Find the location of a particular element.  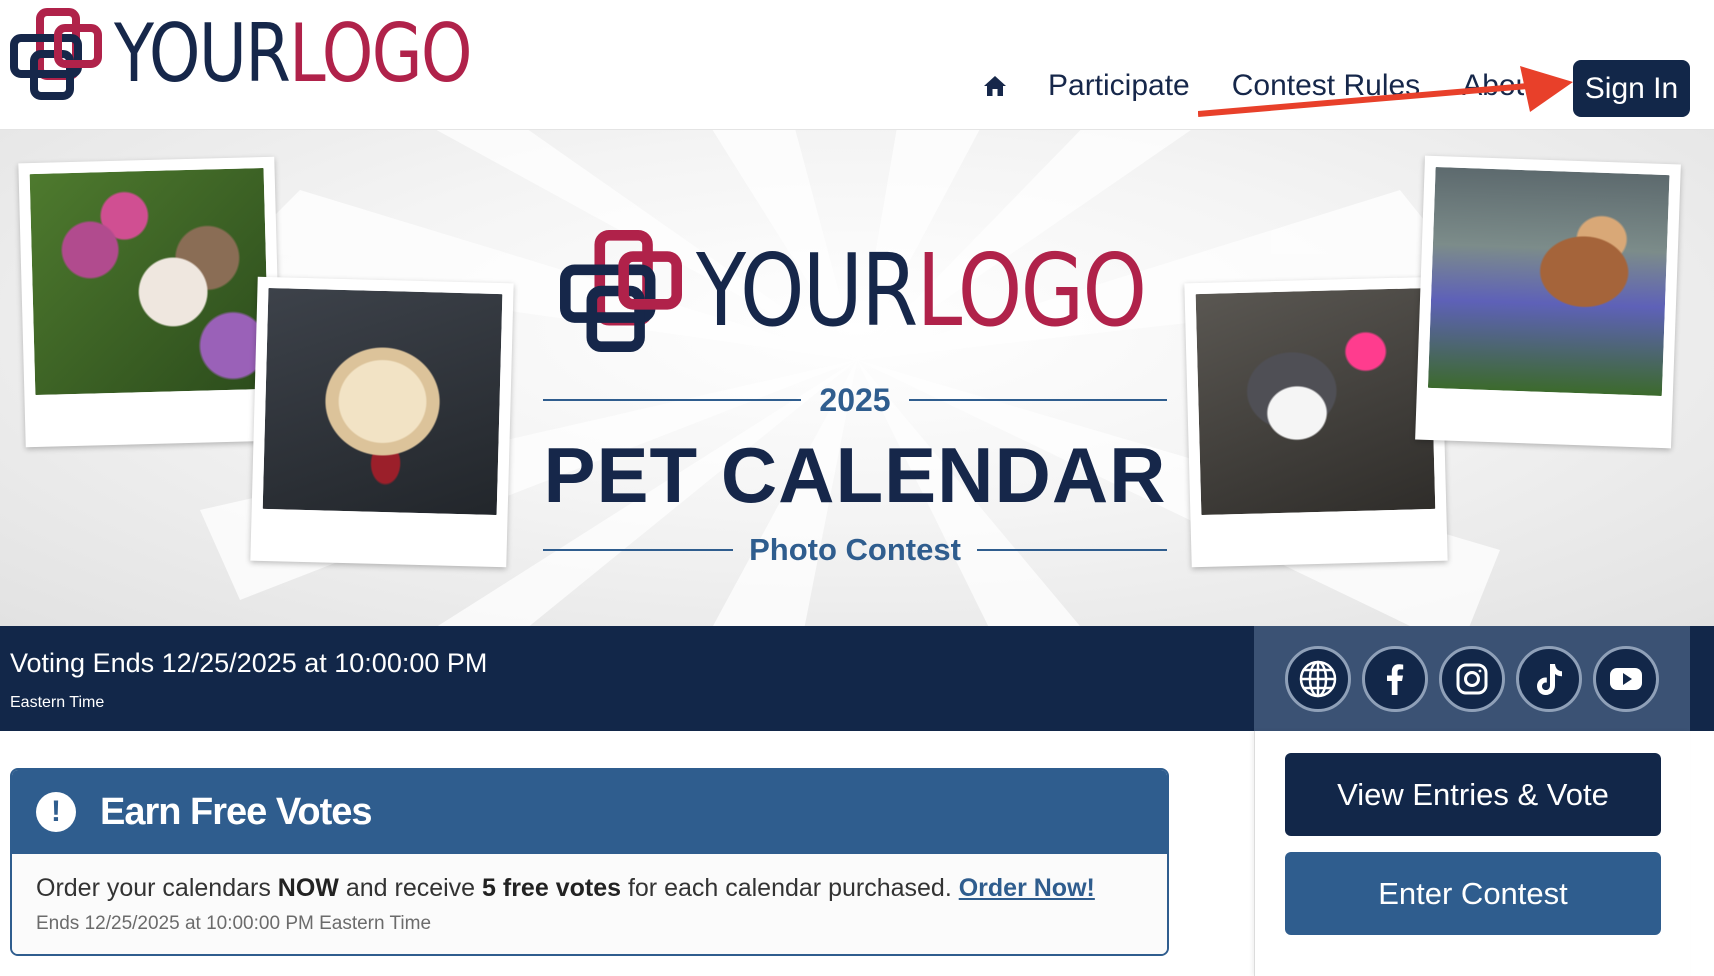

enter-contest-button: Enter Contest is located at coordinates (1473, 893).